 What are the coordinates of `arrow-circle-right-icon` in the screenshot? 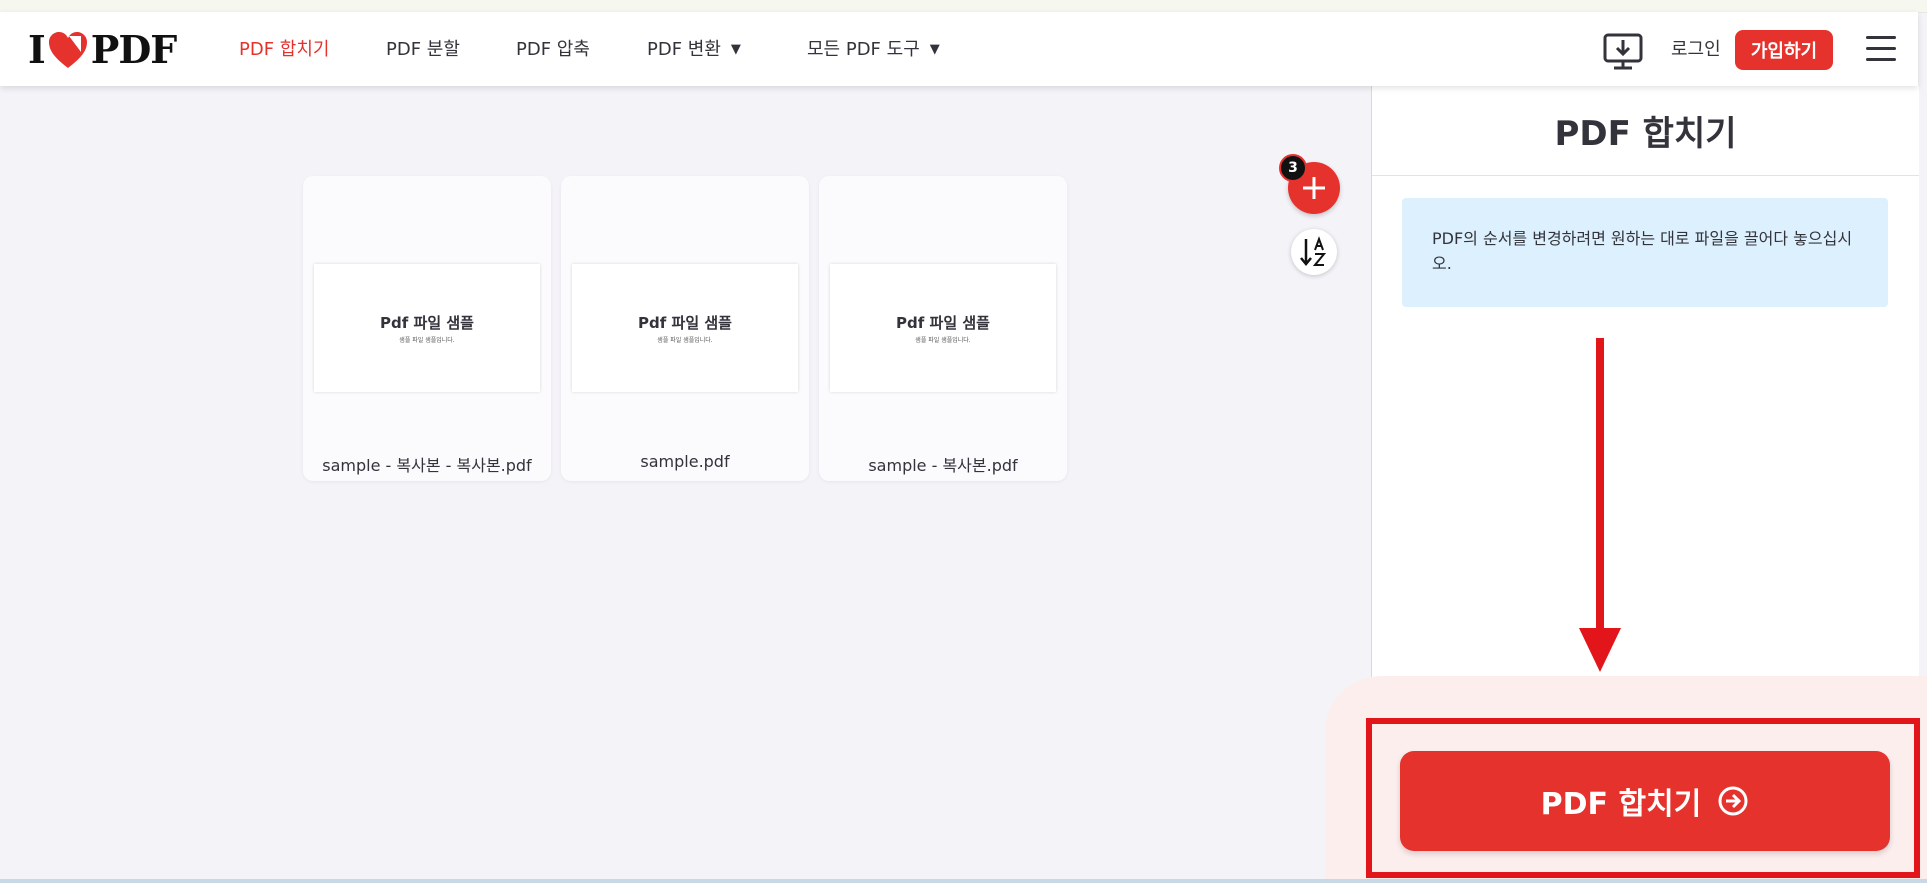 It's located at (1733, 801).